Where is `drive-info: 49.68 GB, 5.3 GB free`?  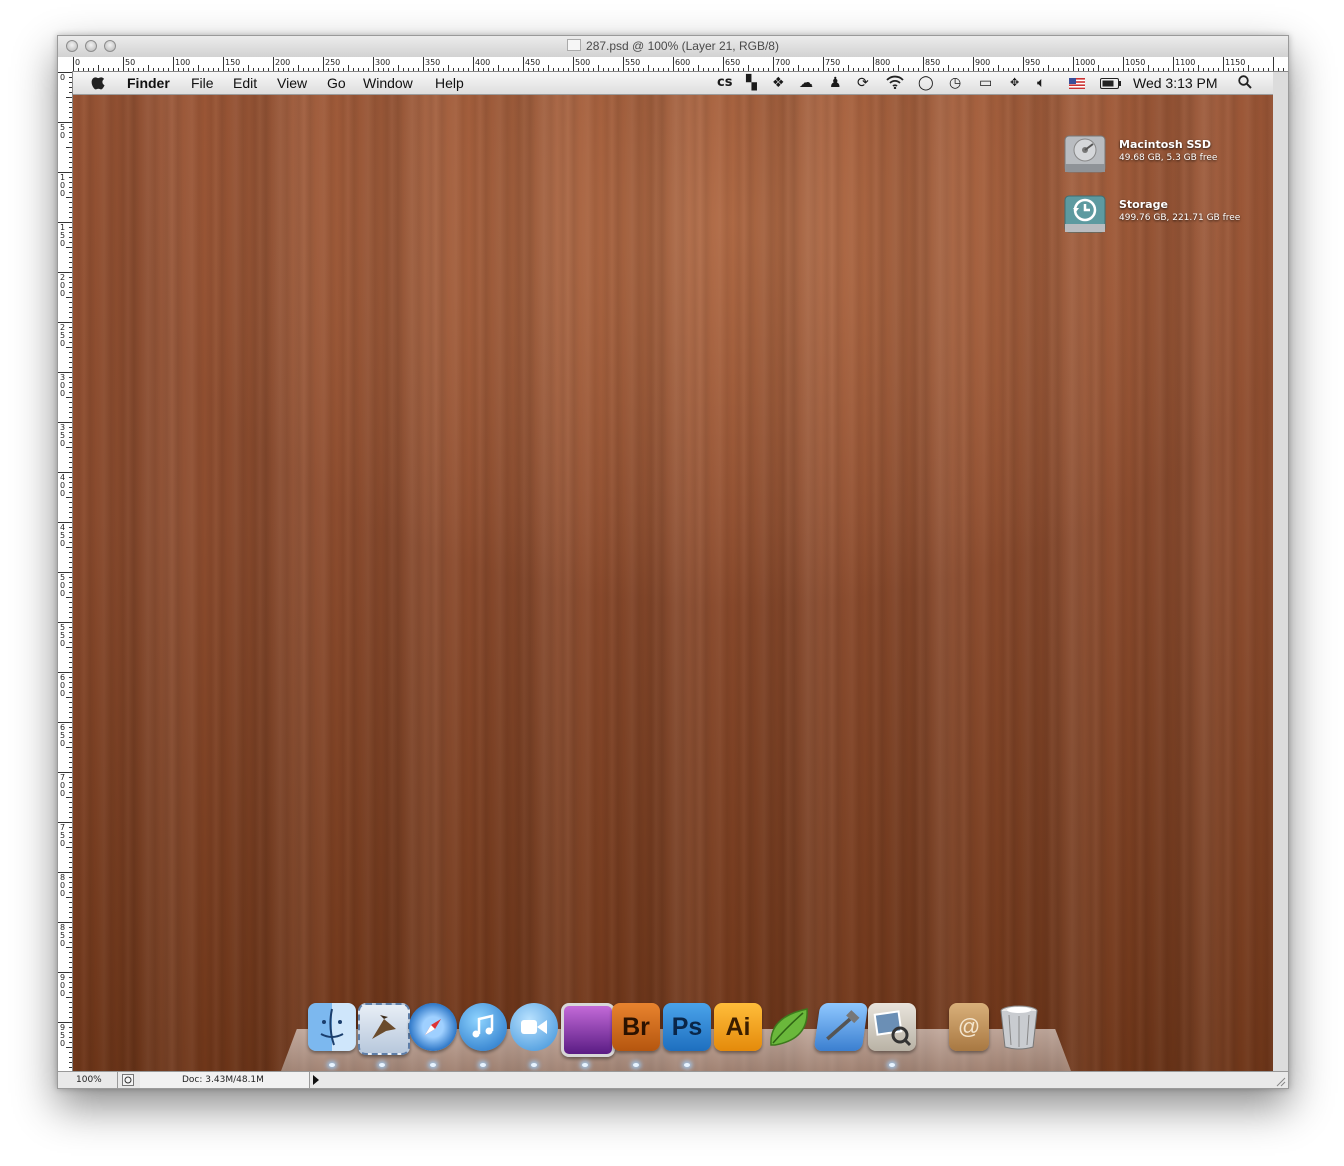
drive-info: 49.68 GB, 5.3 GB free is located at coordinates (1168, 158).